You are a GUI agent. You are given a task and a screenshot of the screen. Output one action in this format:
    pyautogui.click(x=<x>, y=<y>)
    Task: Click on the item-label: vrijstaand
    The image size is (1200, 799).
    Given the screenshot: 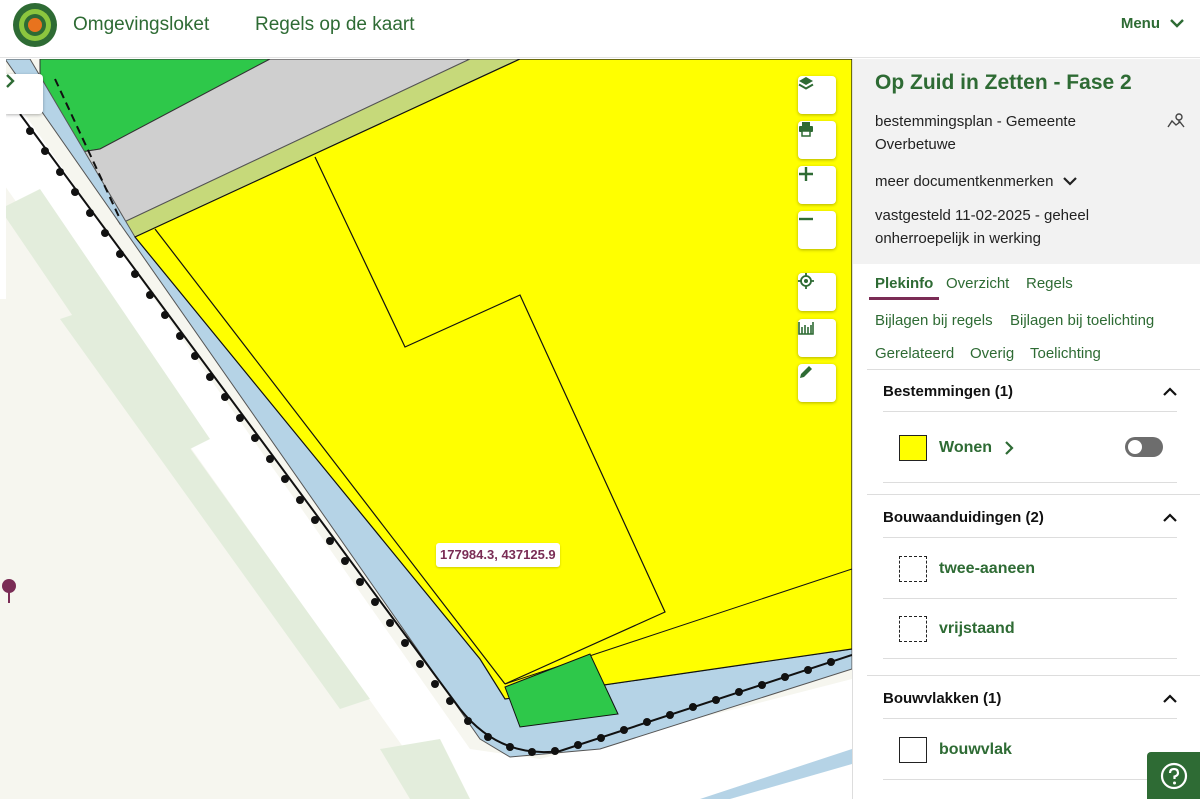 What is the action you would take?
    pyautogui.click(x=977, y=629)
    